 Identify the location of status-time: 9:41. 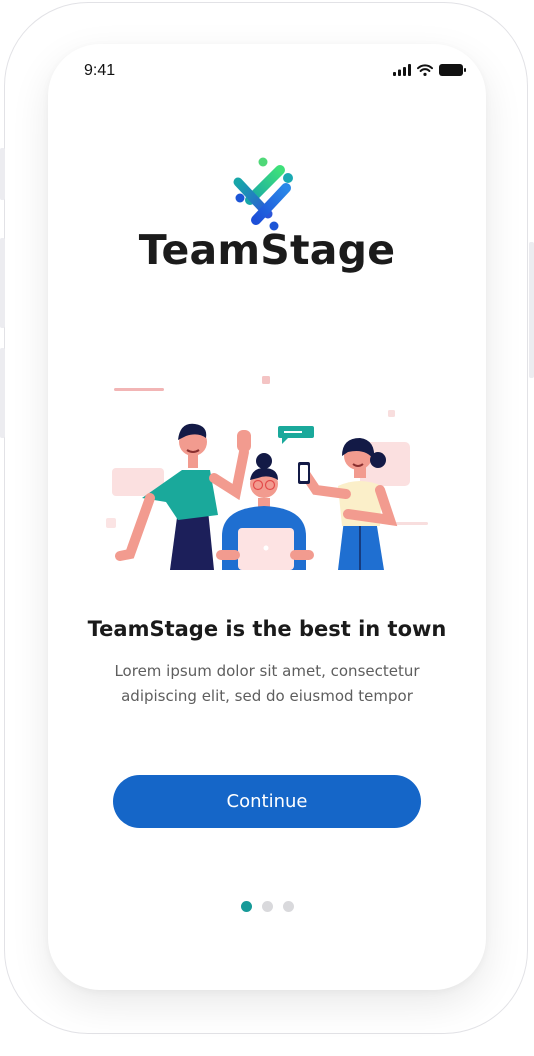
(100, 70).